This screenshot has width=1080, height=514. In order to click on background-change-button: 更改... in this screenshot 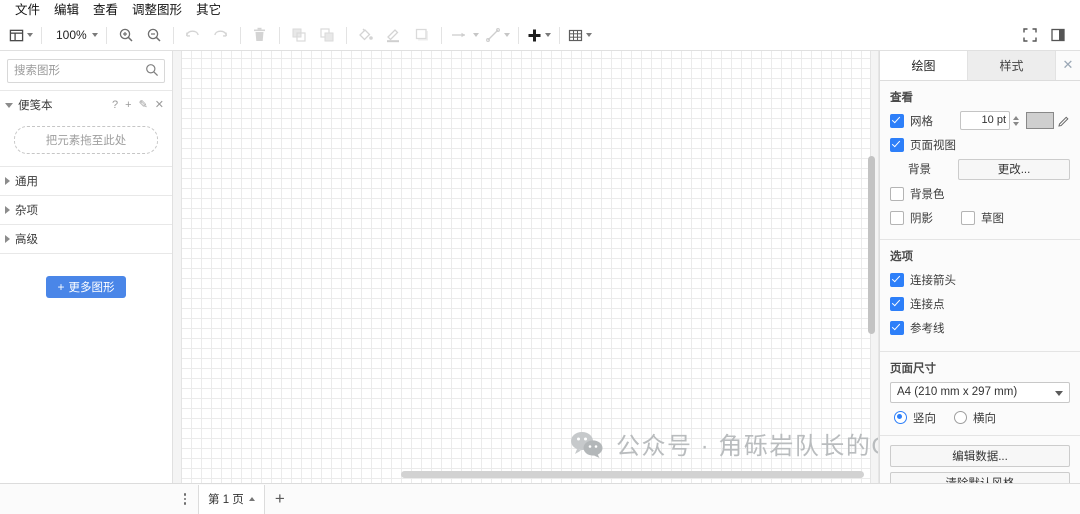, I will do `click(1014, 169)`.